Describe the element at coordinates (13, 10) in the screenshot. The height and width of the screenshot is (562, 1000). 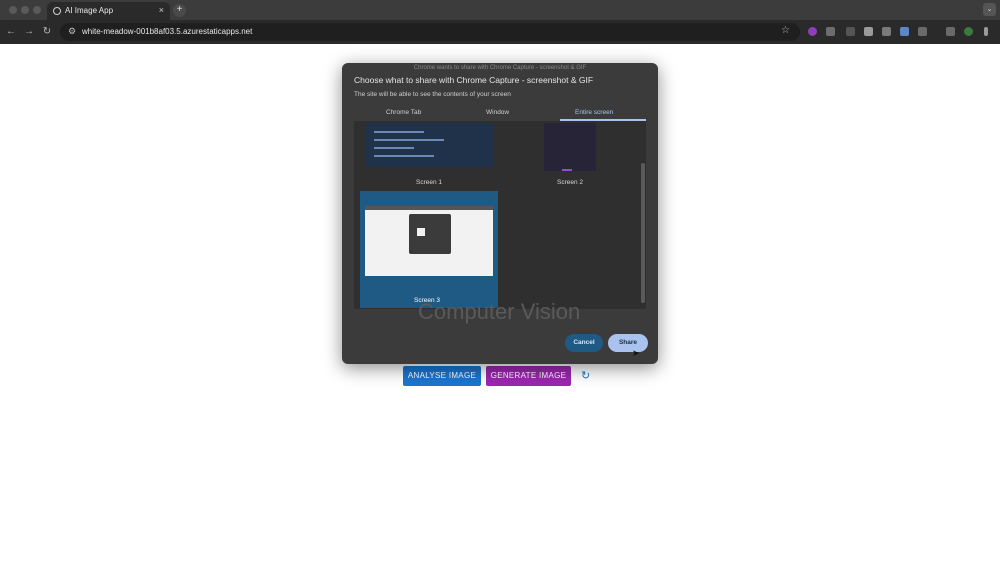
I see `close-window-icon` at that location.